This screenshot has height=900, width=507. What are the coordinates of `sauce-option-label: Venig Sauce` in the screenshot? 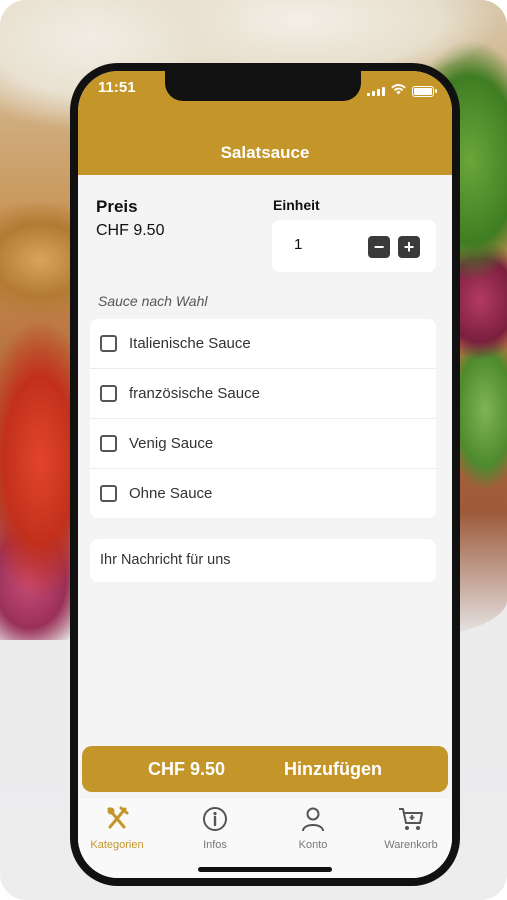 It's located at (171, 443).